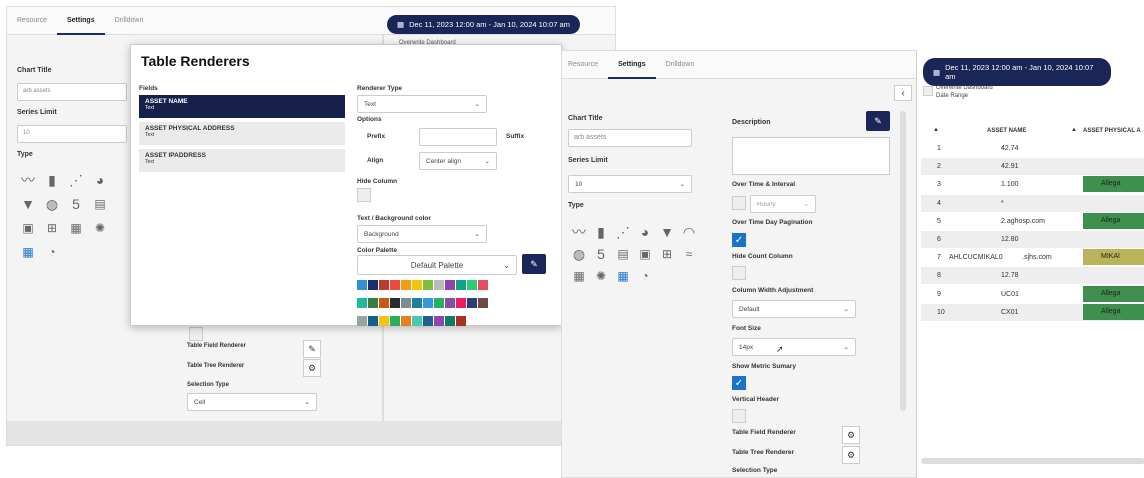 The height and width of the screenshot is (478, 1144). What do you see at coordinates (1032, 294) in the screenshot?
I see `table-row: 9 UC01 Allega` at bounding box center [1032, 294].